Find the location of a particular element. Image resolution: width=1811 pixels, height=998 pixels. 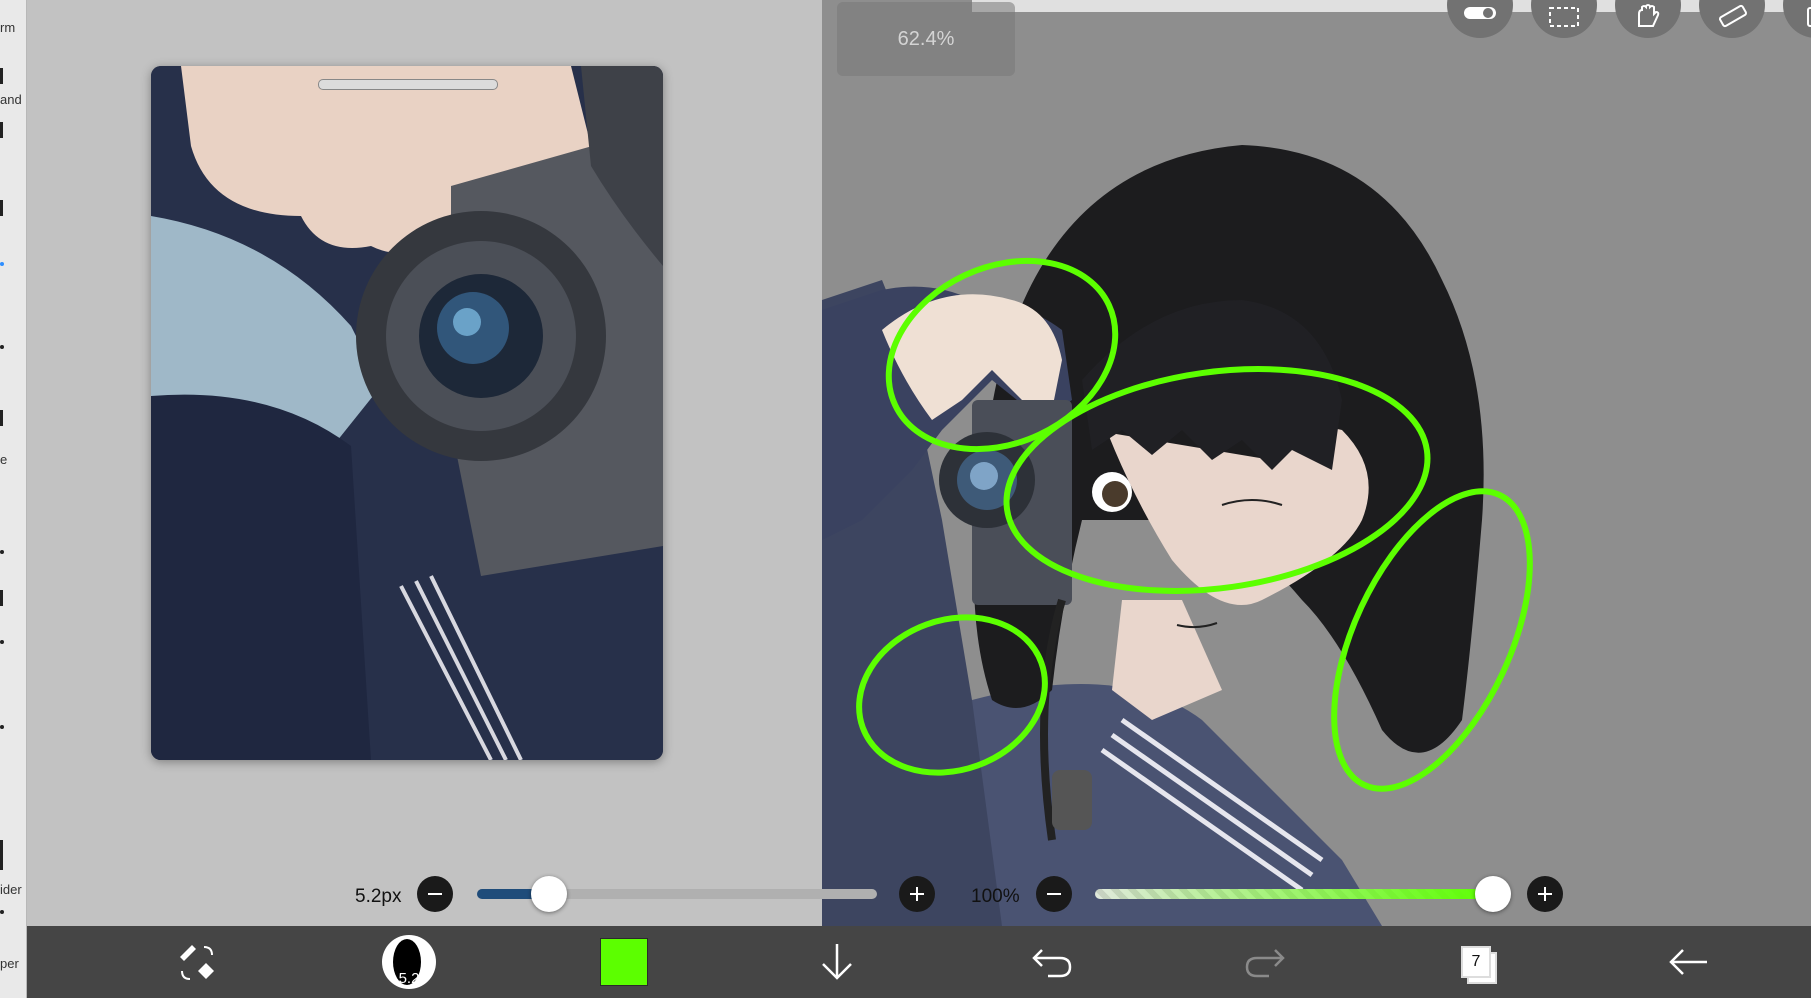

brush-preview: 5.2 is located at coordinates (409, 962).